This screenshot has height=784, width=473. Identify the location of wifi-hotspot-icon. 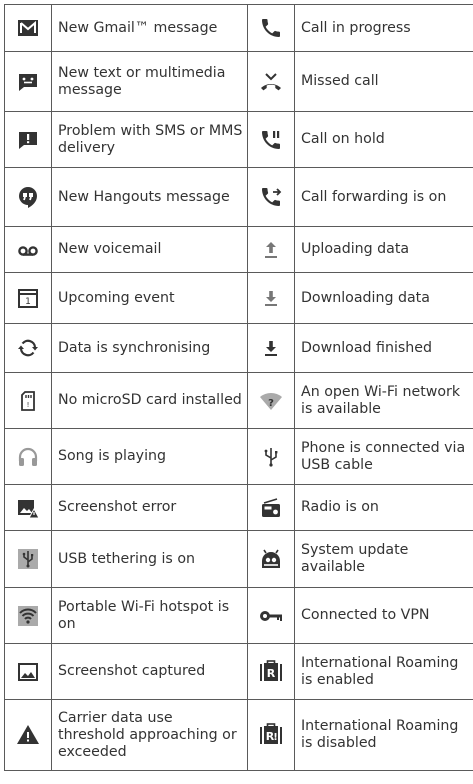
(28, 616).